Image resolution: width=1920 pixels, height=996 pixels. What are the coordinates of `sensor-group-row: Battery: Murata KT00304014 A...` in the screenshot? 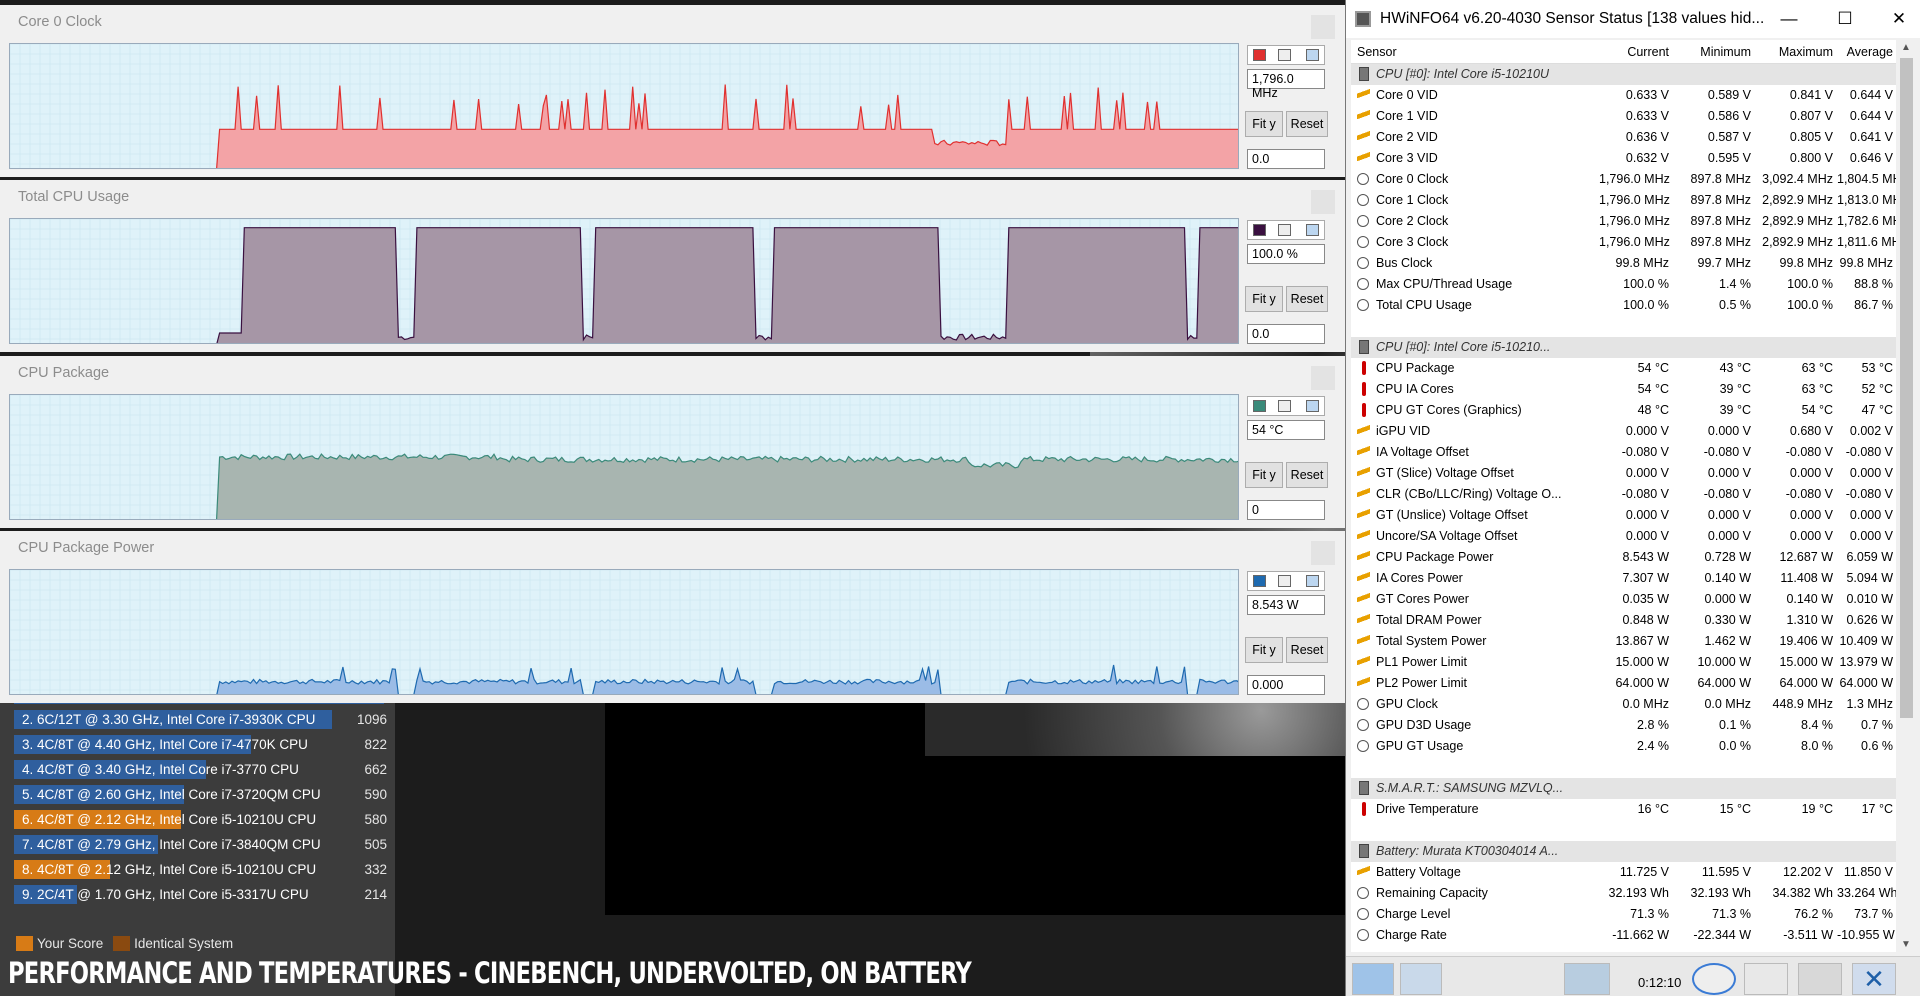 It's located at (1623, 851).